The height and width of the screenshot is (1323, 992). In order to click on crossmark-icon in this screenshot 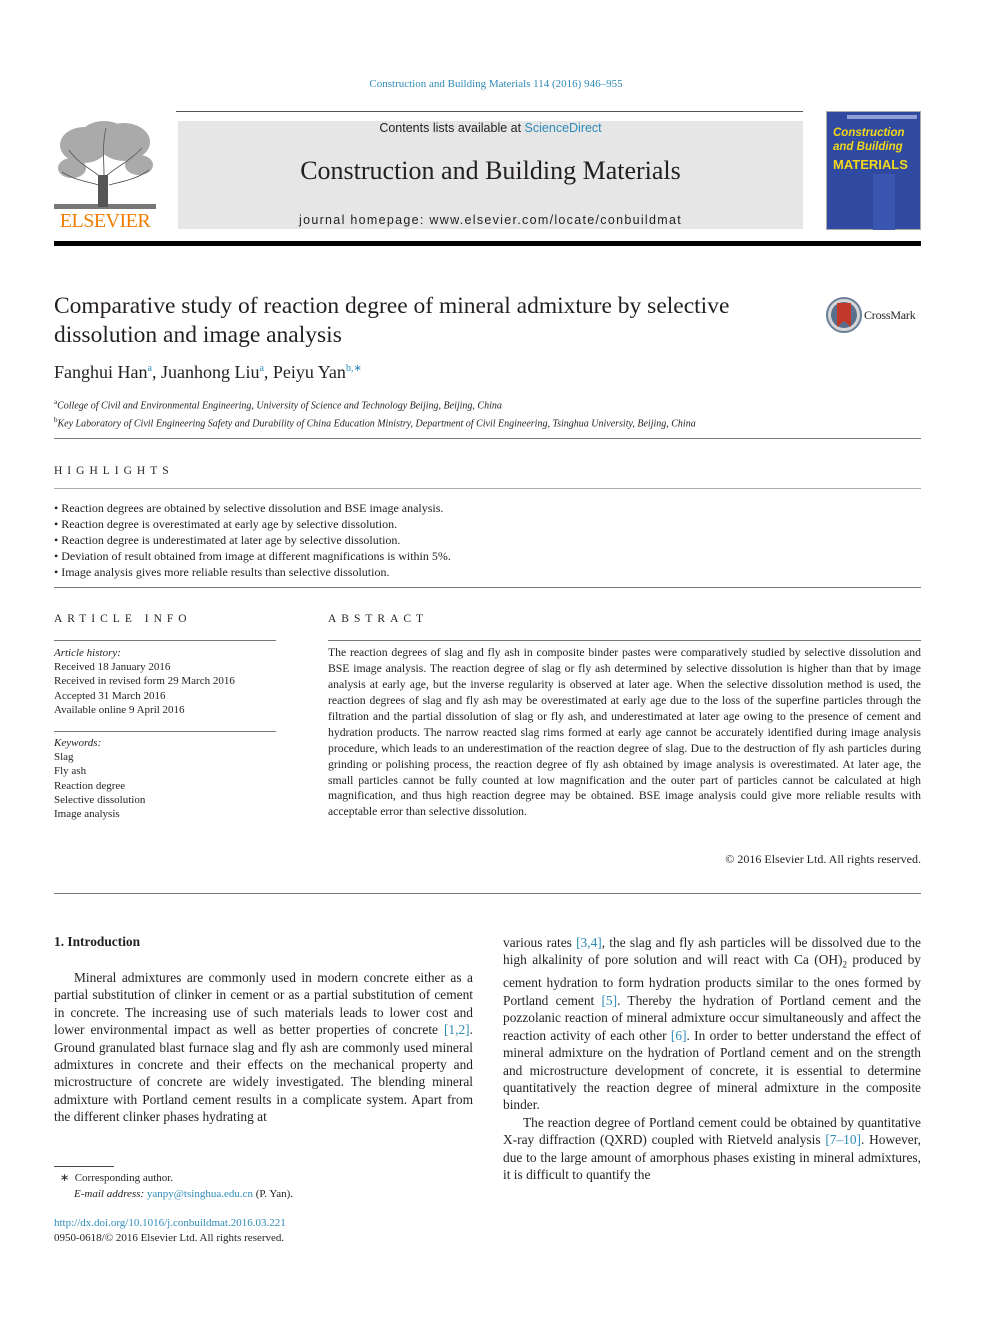, I will do `click(844, 315)`.